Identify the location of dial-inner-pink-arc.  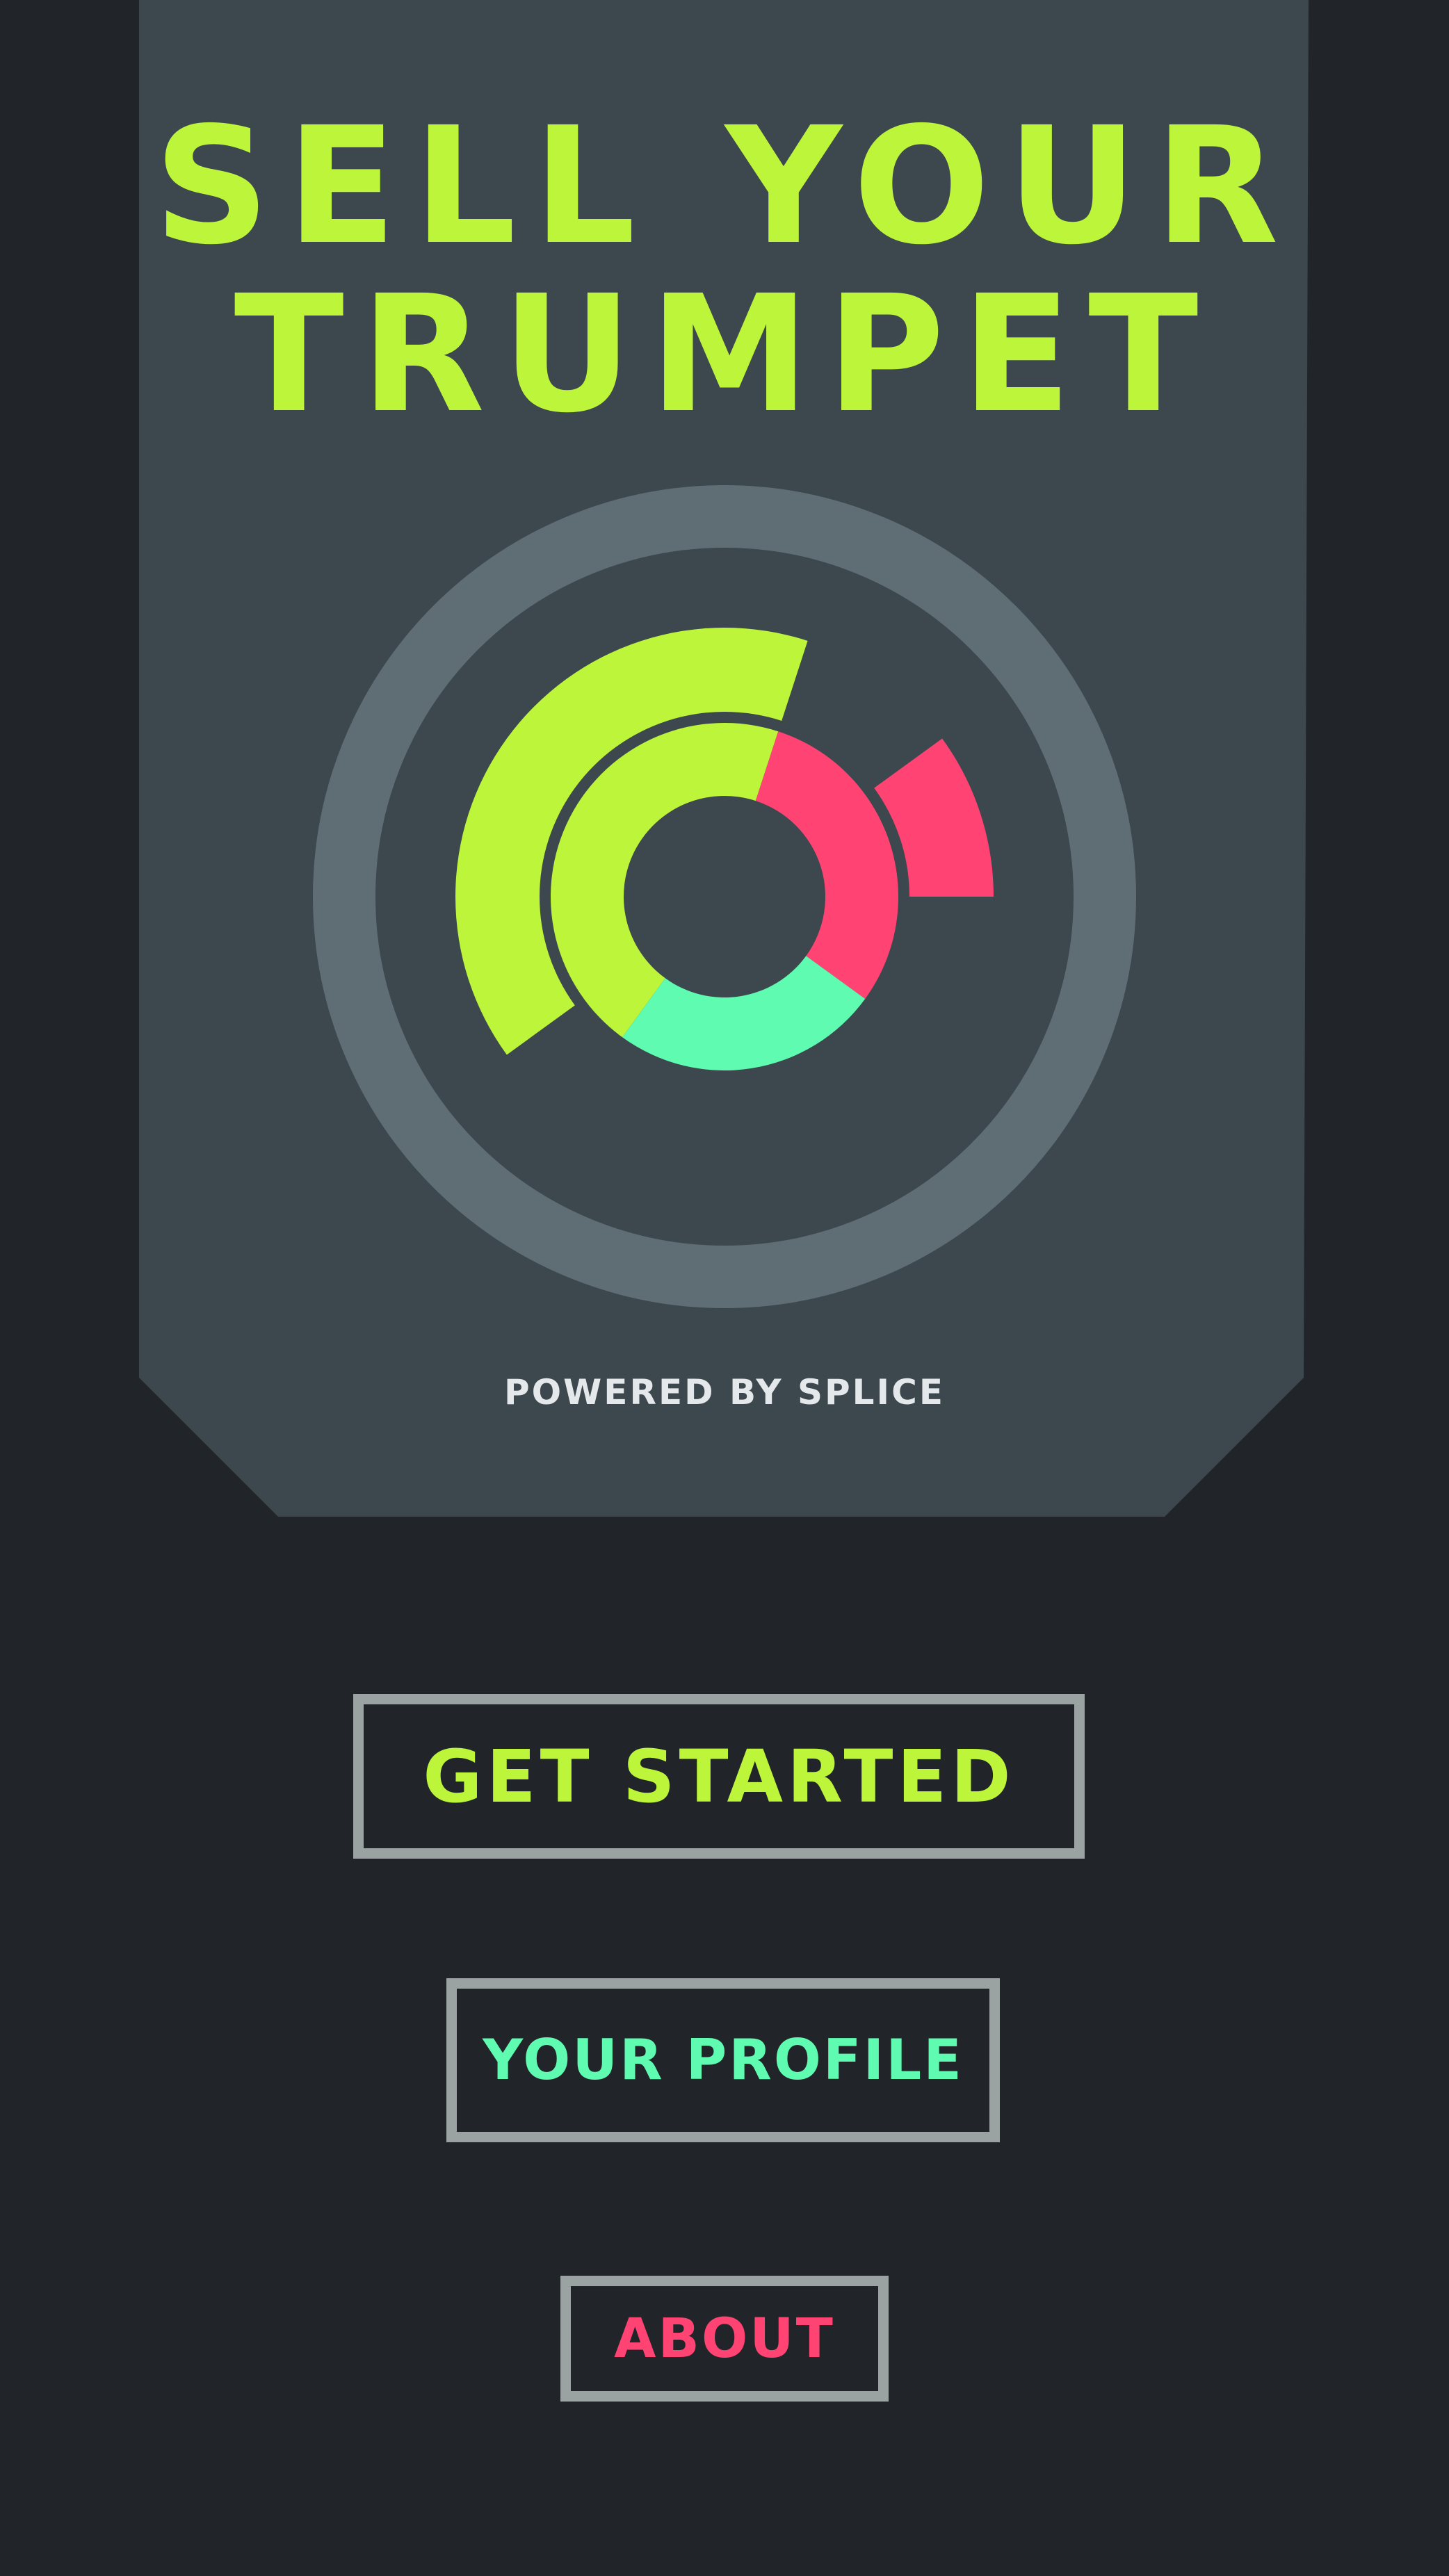
(826, 865).